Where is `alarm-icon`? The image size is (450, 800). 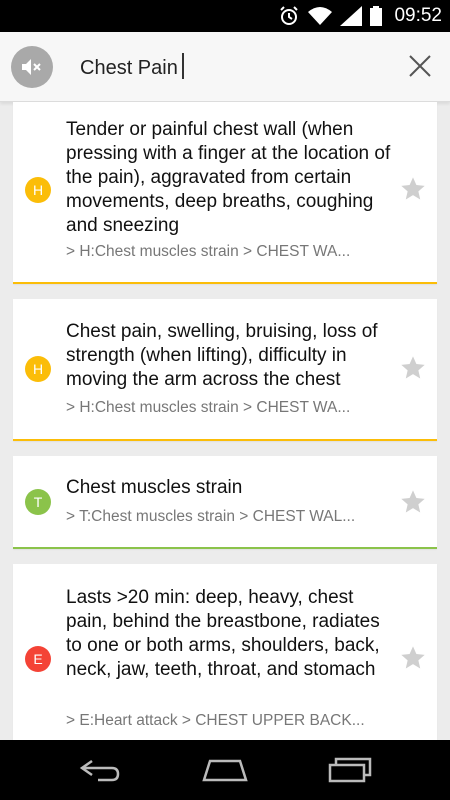
alarm-icon is located at coordinates (289, 15).